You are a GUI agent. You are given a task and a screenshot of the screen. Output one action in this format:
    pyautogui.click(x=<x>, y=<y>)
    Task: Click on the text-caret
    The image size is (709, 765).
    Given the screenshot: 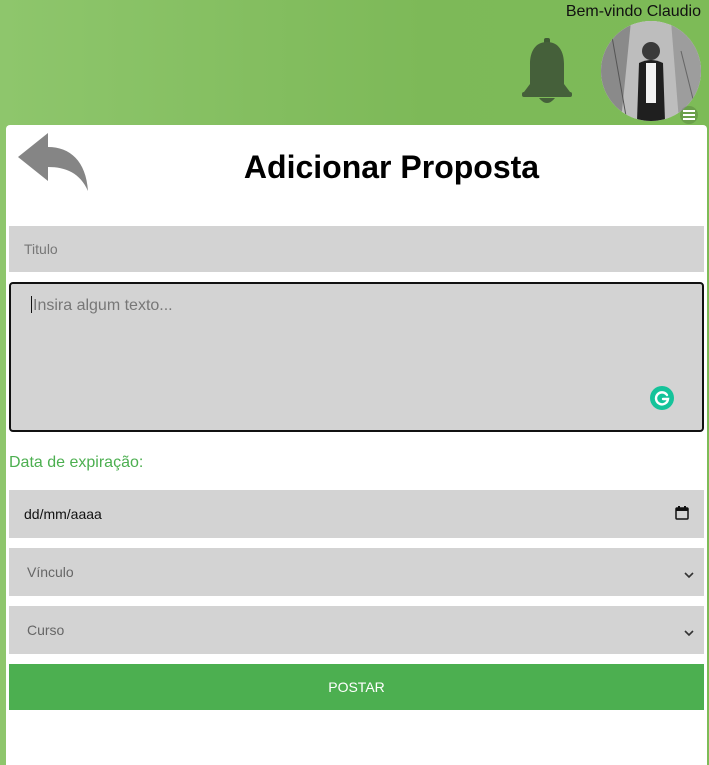 What is the action you would take?
    pyautogui.click(x=31, y=304)
    